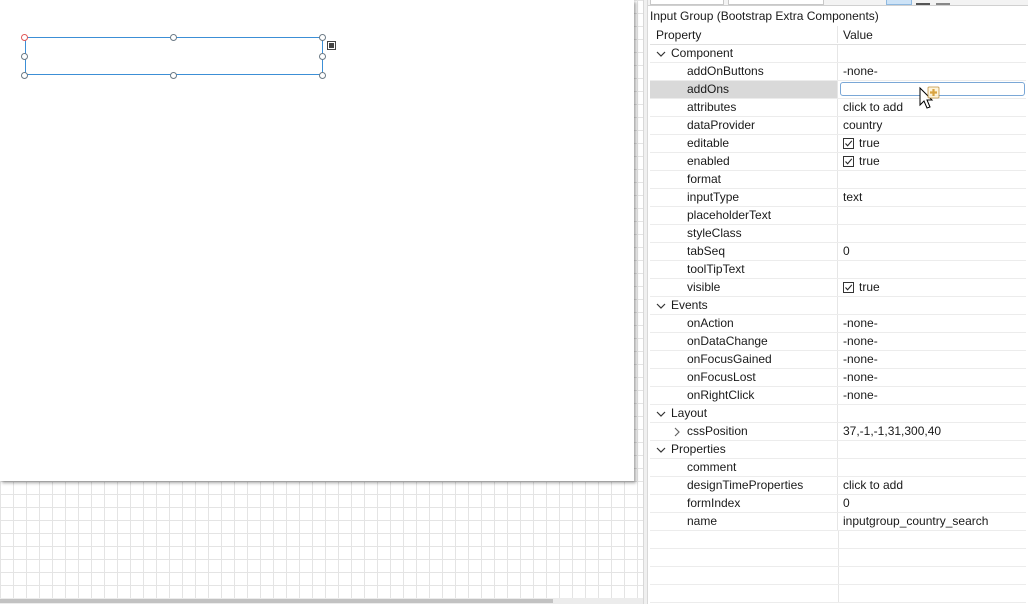  Describe the element at coordinates (708, 161) in the screenshot. I see `property-name: enabled` at that location.